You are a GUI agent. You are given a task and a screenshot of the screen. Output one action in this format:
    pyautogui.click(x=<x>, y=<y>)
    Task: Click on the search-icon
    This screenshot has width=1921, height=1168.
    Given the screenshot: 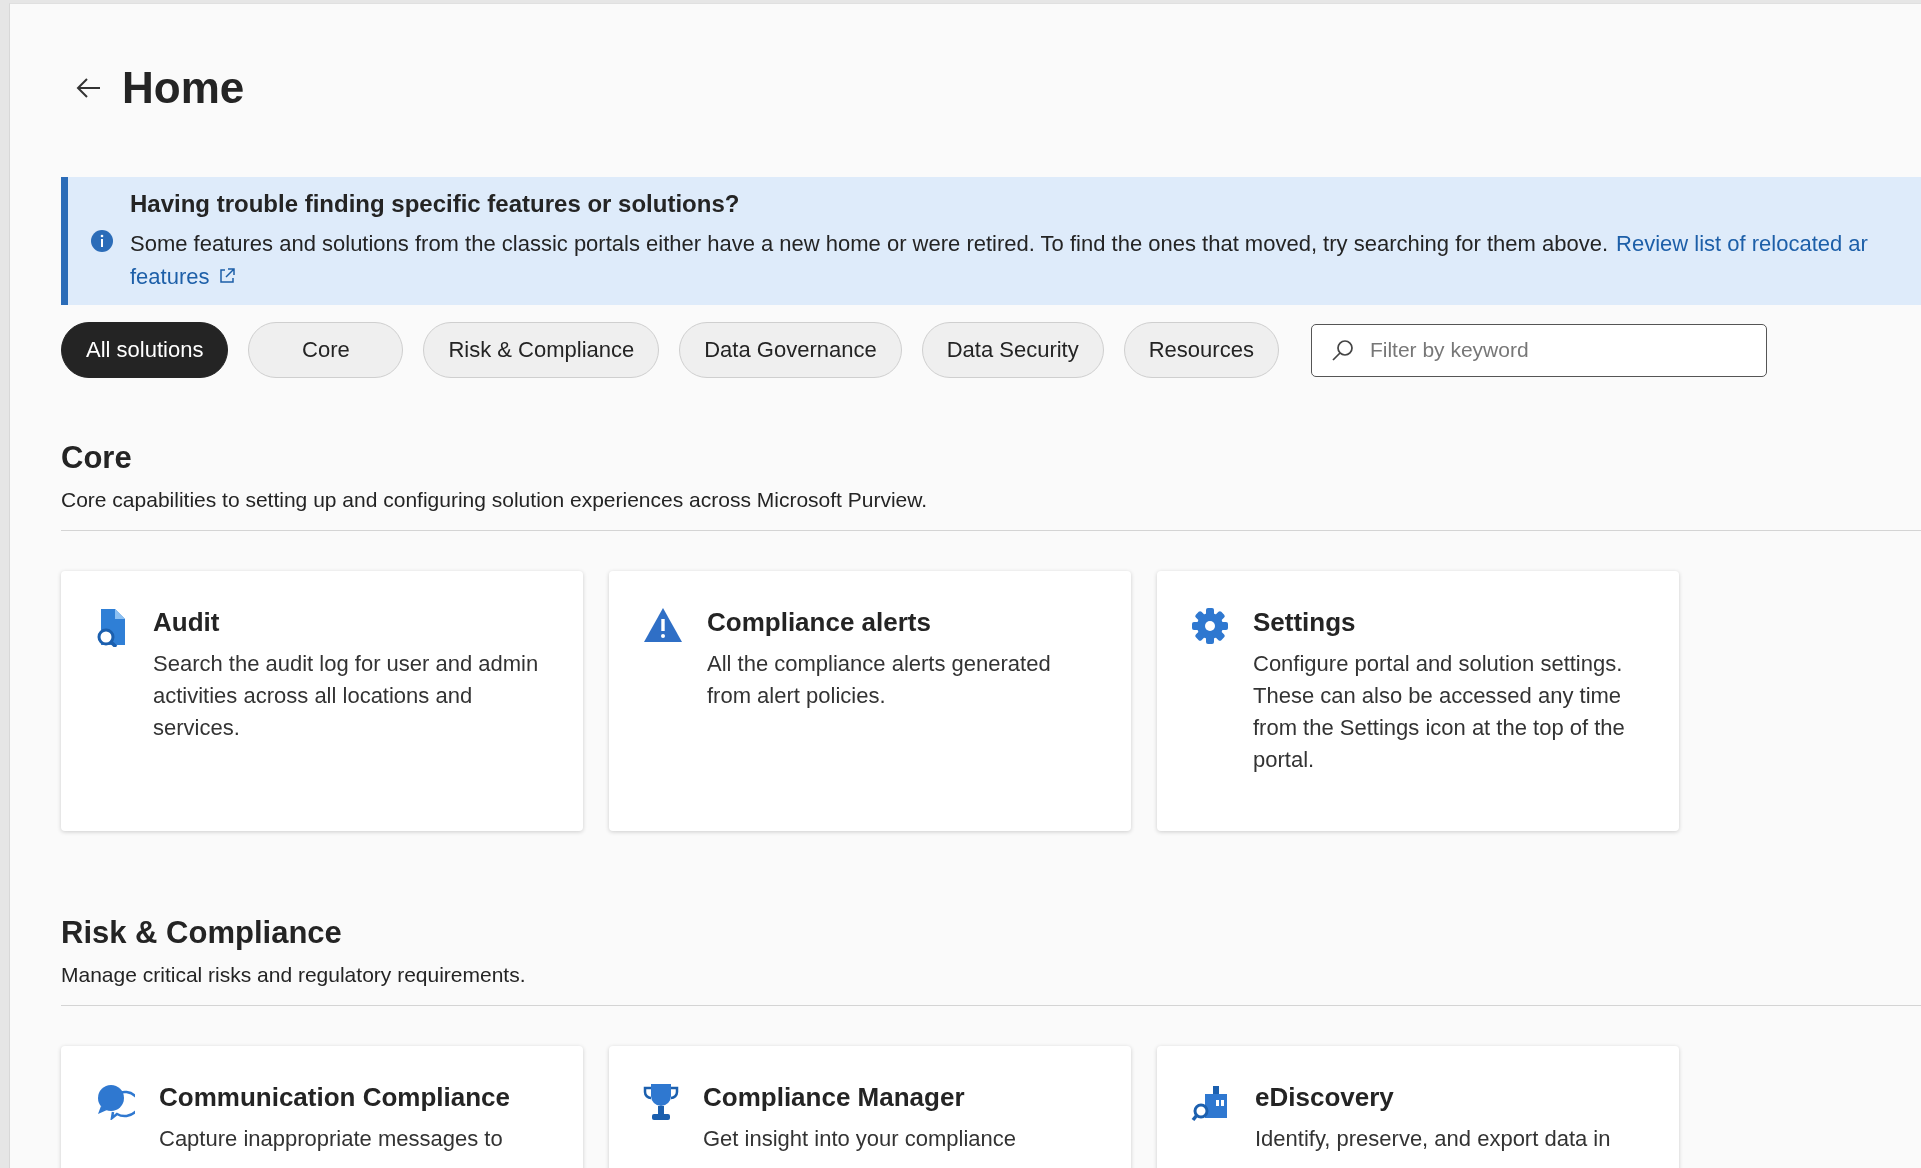 What is the action you would take?
    pyautogui.click(x=1342, y=349)
    